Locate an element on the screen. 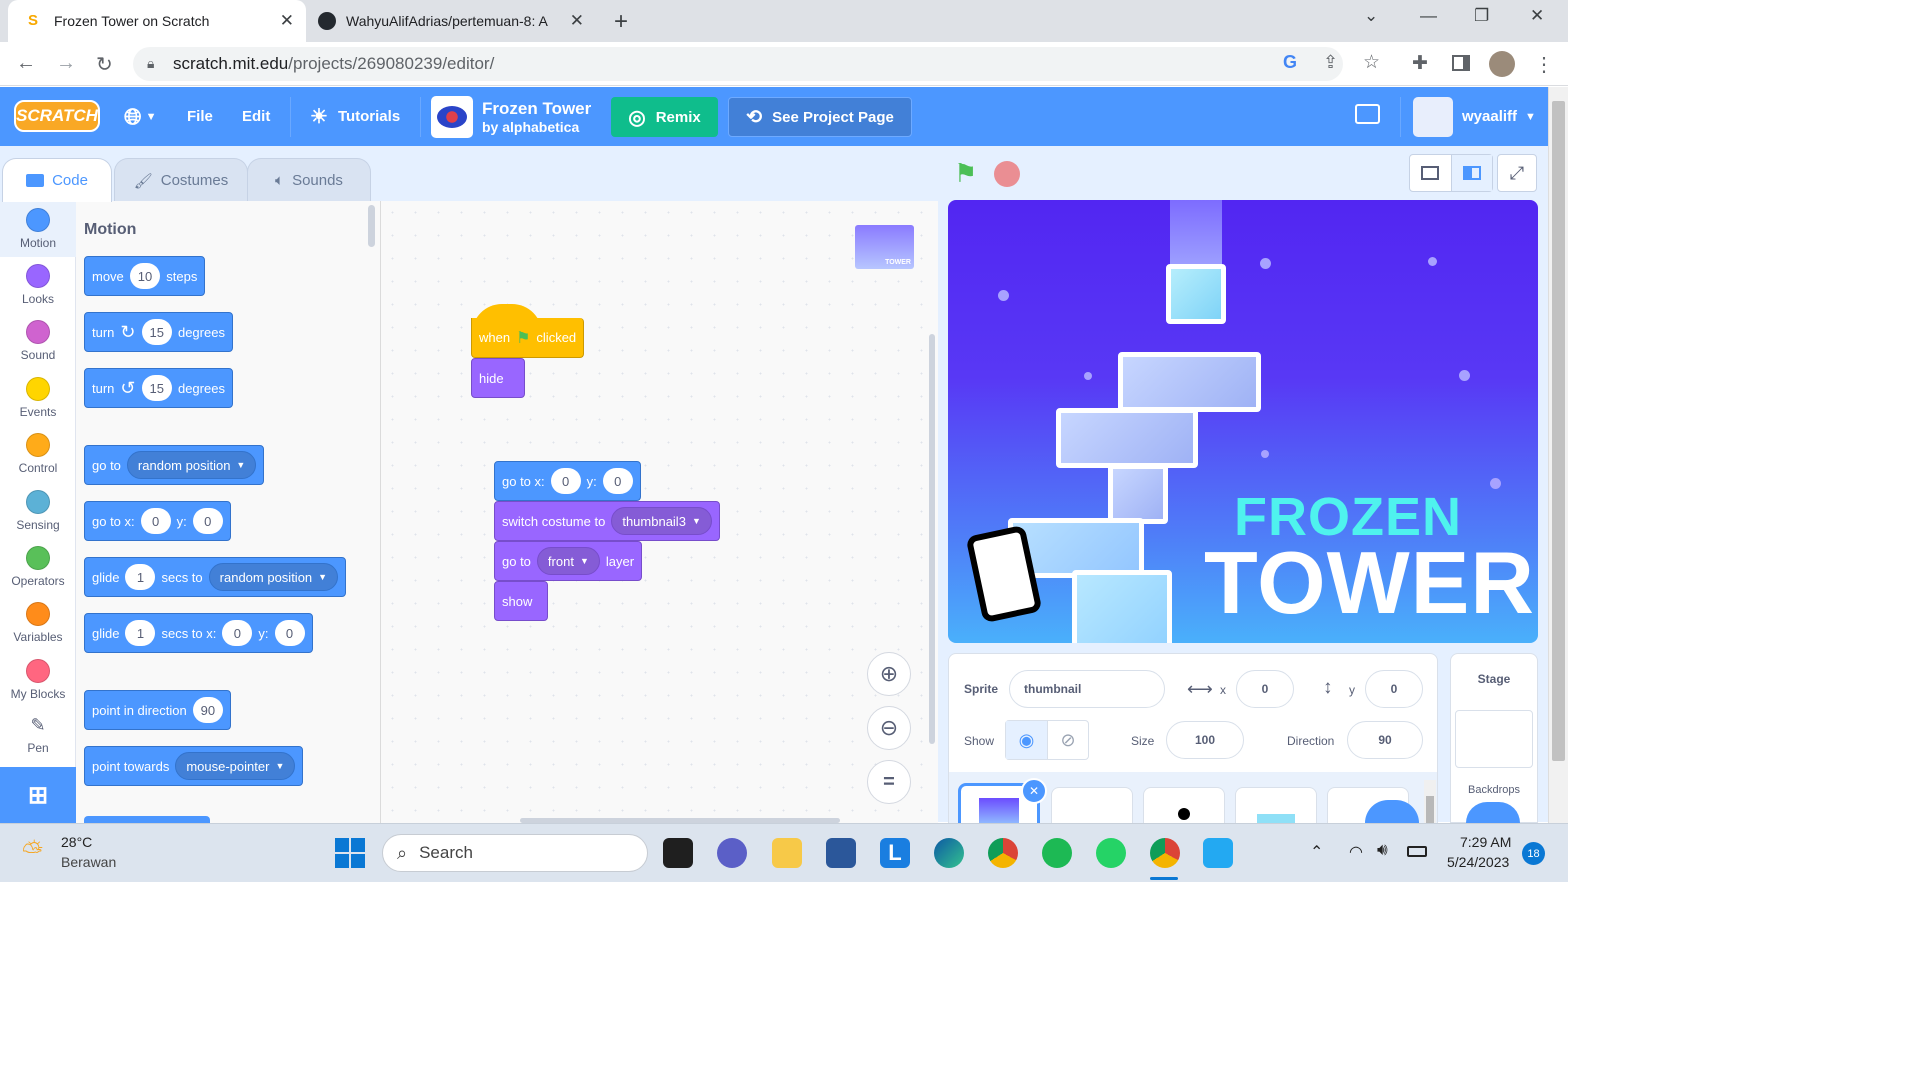 This screenshot has height=1080, width=1920. spotify-icon is located at coordinates (1057, 853).